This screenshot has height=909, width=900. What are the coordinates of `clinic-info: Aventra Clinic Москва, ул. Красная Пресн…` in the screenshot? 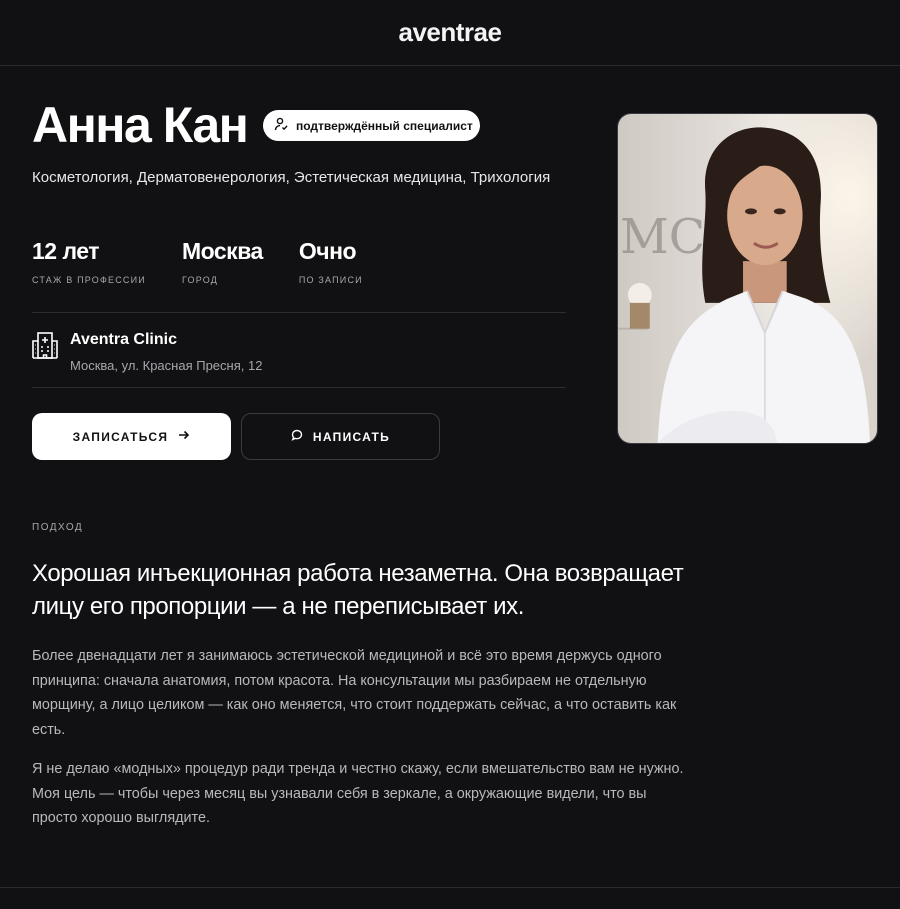 It's located at (147, 351).